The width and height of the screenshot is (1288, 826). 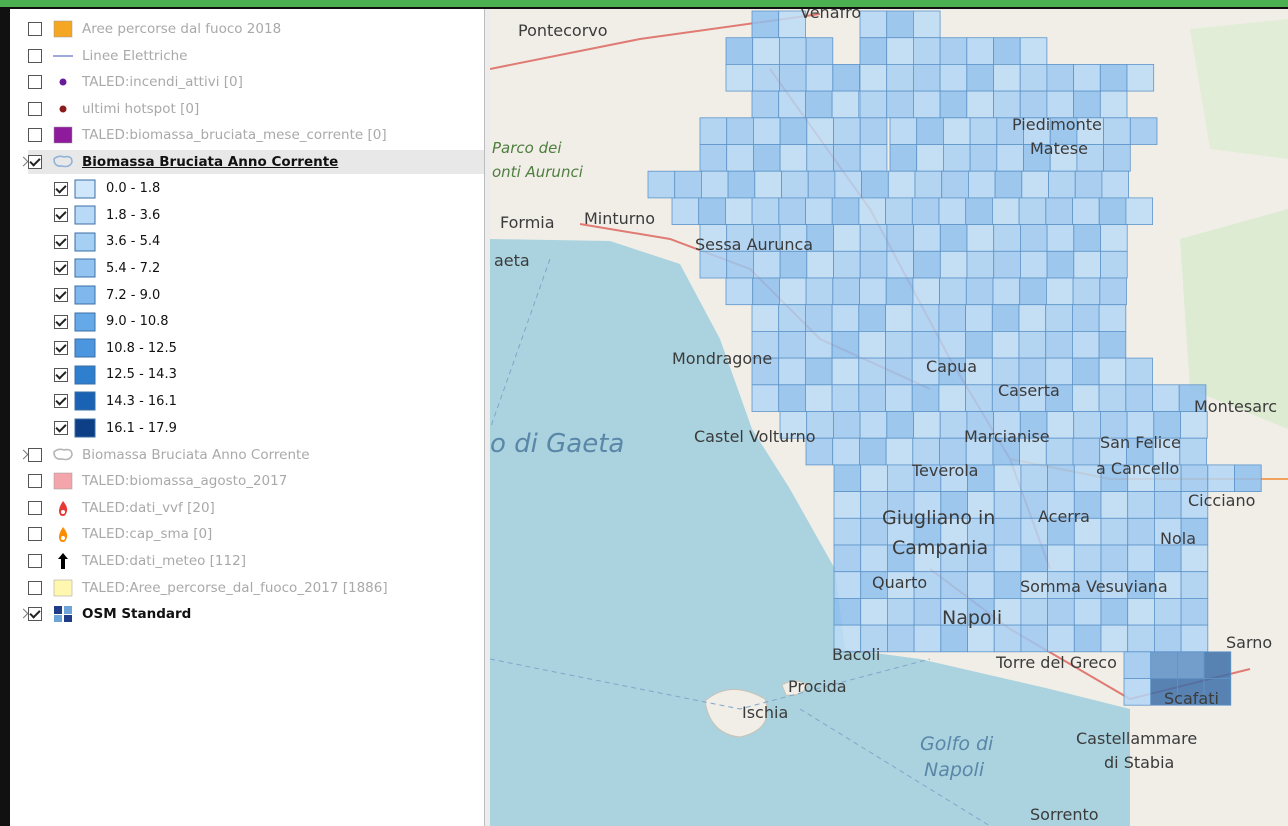 What do you see at coordinates (264, 189) in the screenshot?
I see `legend-class-row: 0.0 - 1.8` at bounding box center [264, 189].